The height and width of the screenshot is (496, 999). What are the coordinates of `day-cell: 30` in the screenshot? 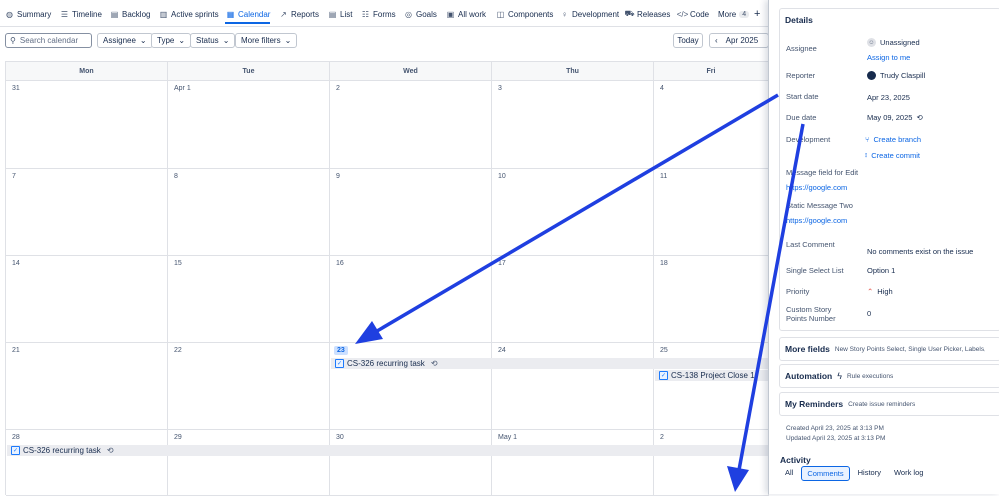 It's located at (411, 463).